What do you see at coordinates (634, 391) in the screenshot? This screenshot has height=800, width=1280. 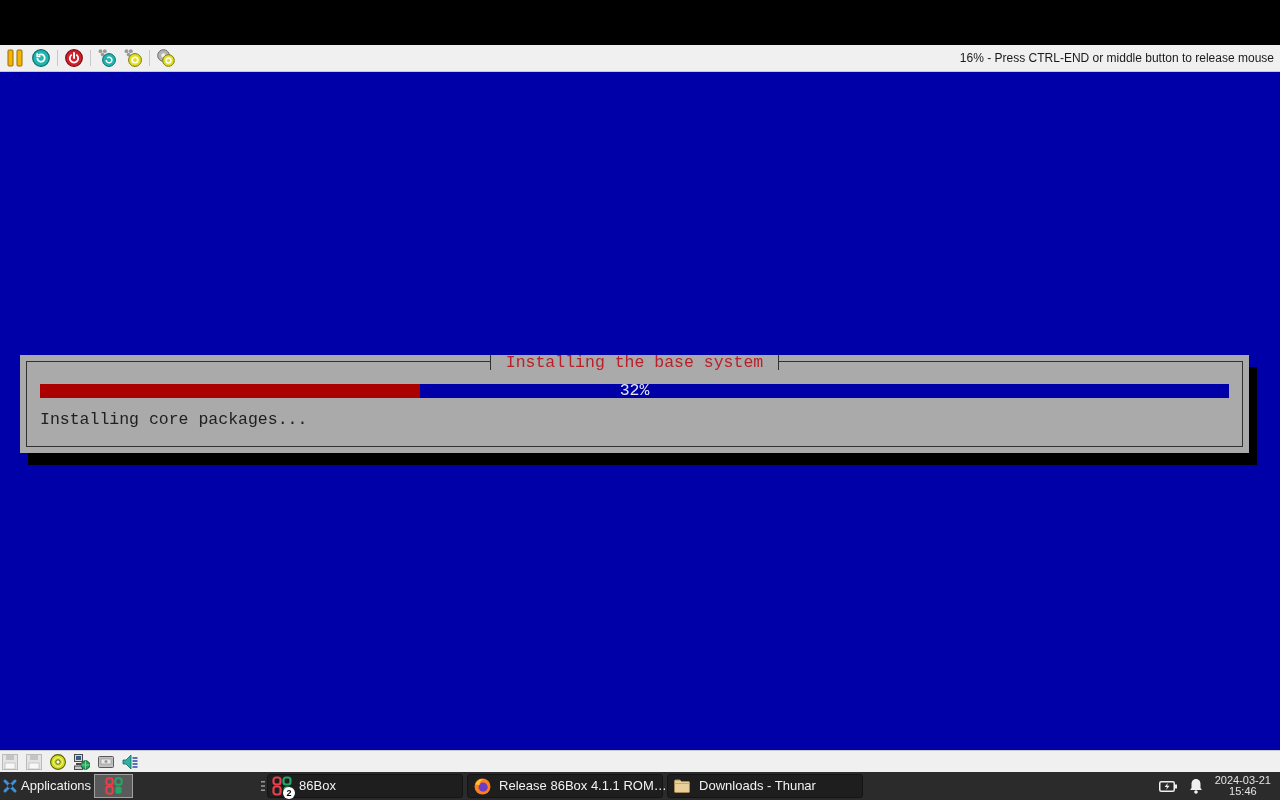 I see `progress-percent: 32%` at bounding box center [634, 391].